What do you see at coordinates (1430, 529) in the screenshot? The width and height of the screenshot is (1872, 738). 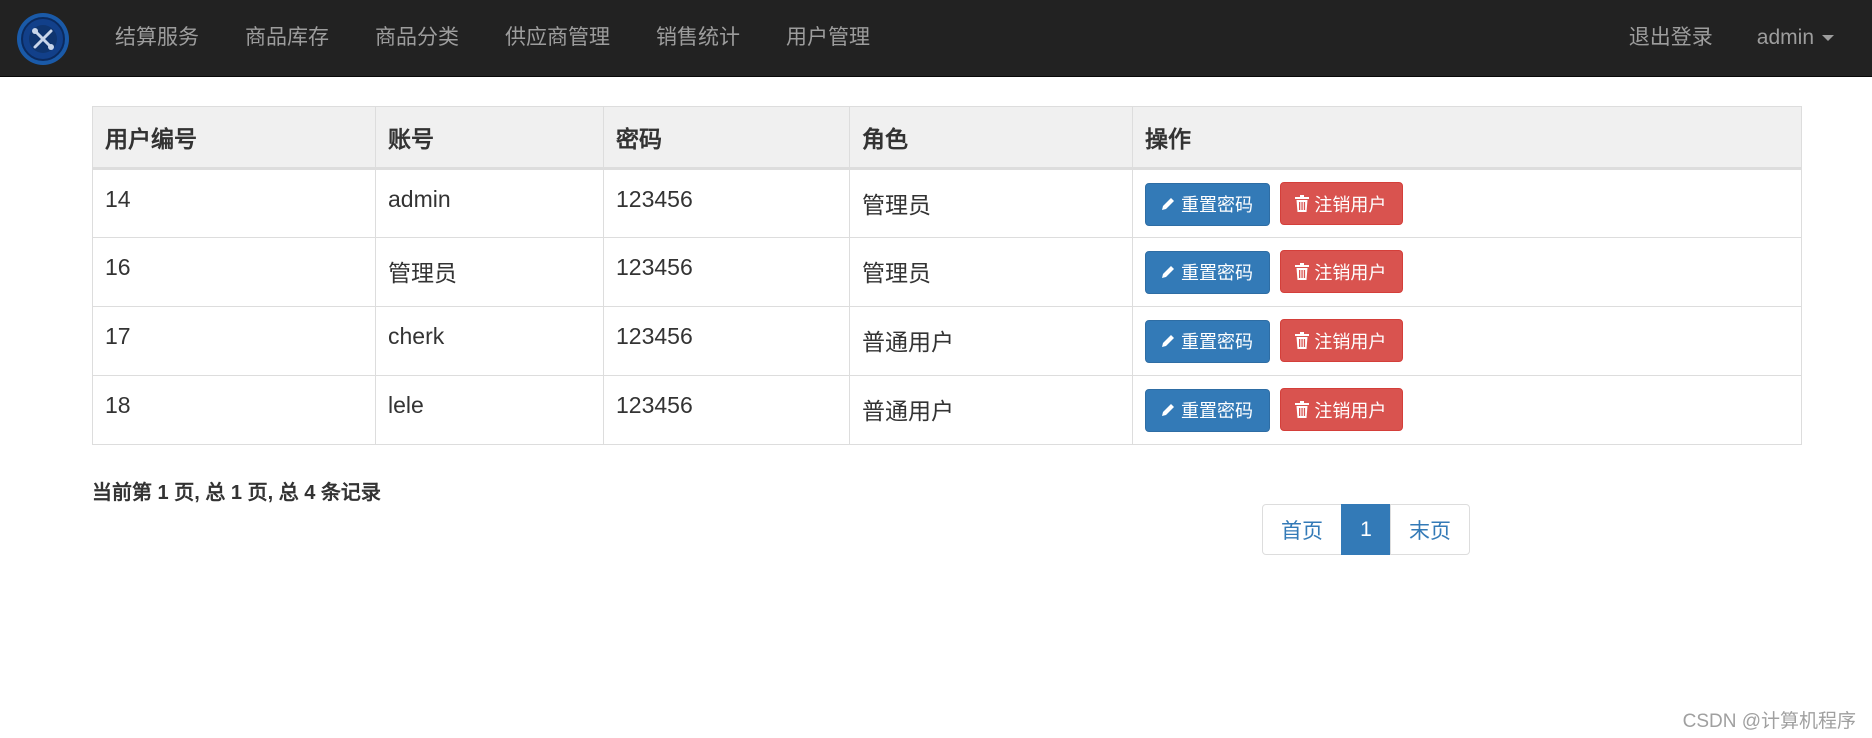 I see `last-page-link: 末页` at bounding box center [1430, 529].